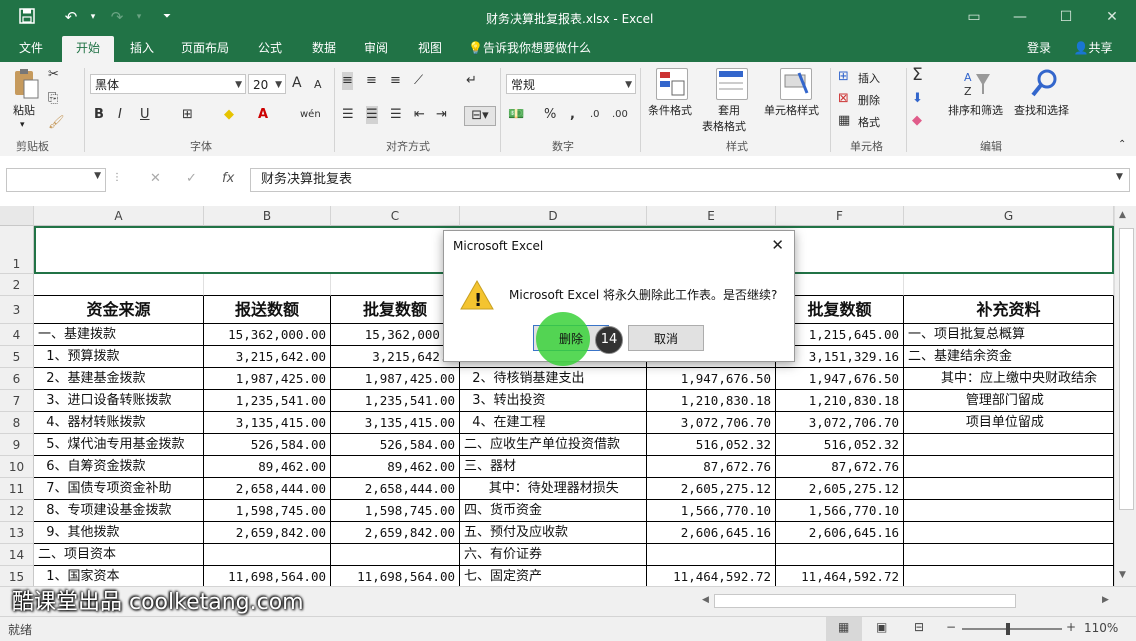 The image size is (1136, 641). I want to click on table-cell: 2,605,275.12, so click(840, 489).